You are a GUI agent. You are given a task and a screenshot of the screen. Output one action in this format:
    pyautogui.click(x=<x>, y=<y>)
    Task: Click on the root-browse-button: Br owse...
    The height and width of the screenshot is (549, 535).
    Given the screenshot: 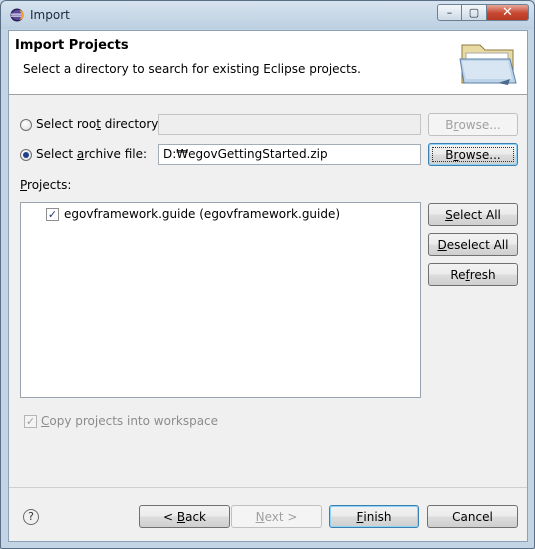 What is the action you would take?
    pyautogui.click(x=473, y=124)
    